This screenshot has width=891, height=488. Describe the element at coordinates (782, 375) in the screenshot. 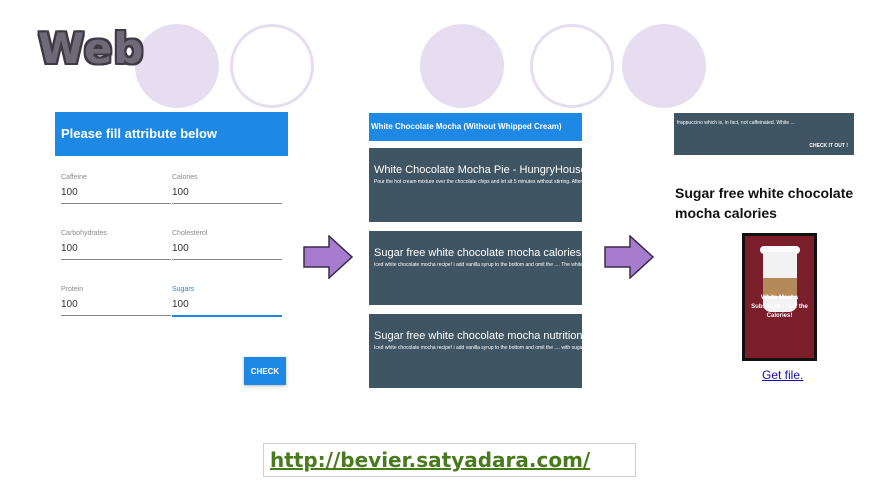

I see `get-file-link: Get file.` at that location.